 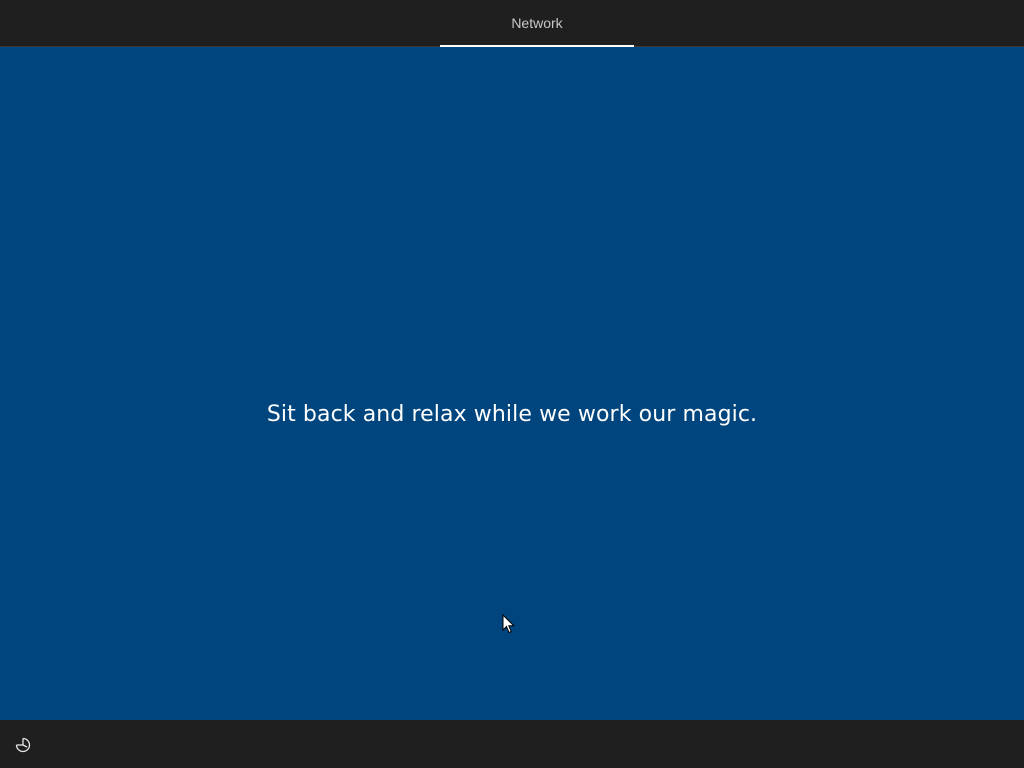 What do you see at coordinates (537, 46) in the screenshot?
I see `active-tab-indicator` at bounding box center [537, 46].